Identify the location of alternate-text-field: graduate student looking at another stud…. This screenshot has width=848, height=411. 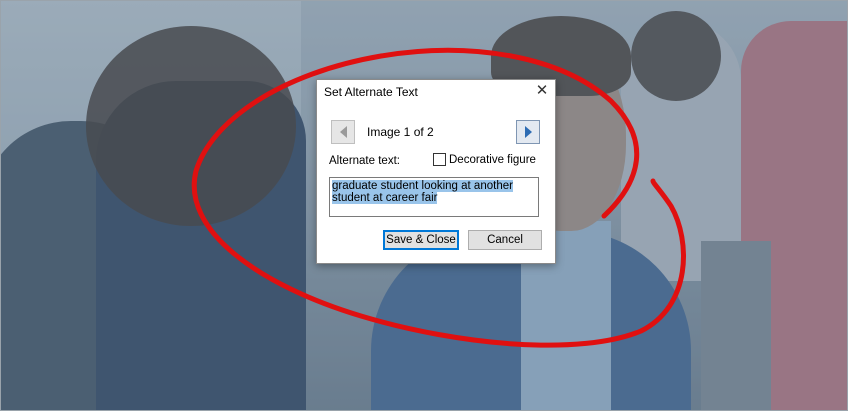
(434, 197).